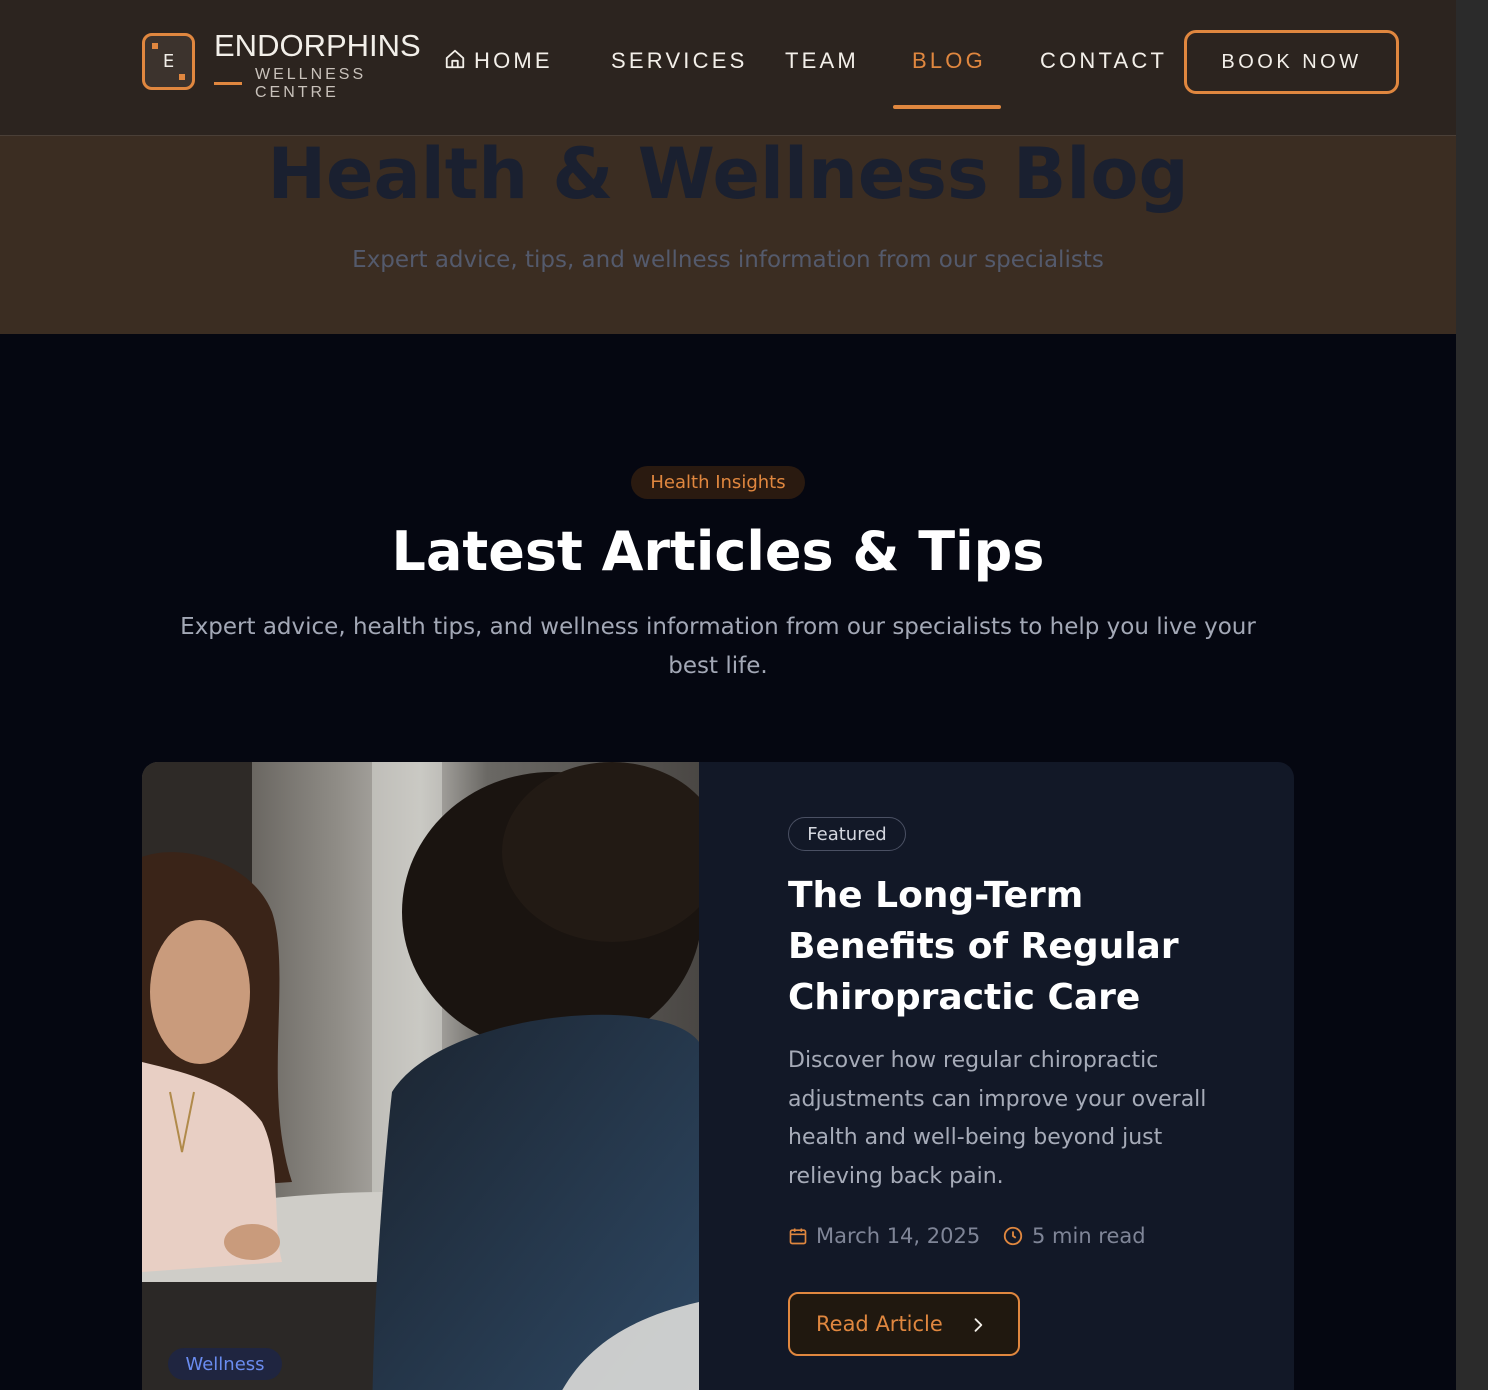 The height and width of the screenshot is (1390, 1488). What do you see at coordinates (847, 834) in the screenshot?
I see `featured-badge: Featured` at bounding box center [847, 834].